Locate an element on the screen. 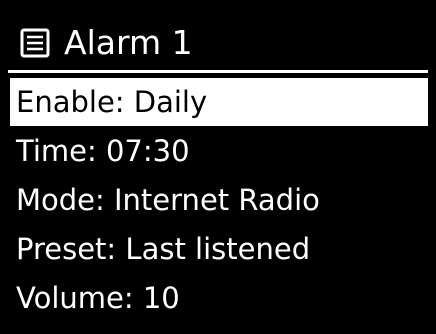  menu-item-mode: Mode: Internet Radio is located at coordinates (219, 200).